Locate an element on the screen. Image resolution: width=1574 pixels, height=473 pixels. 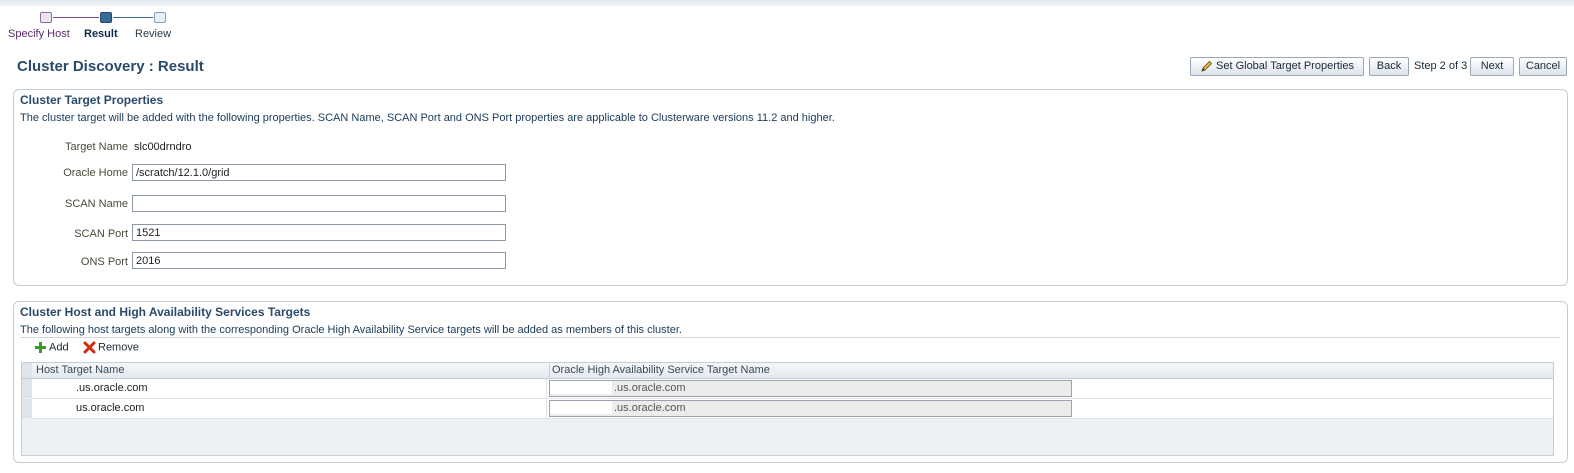
train-label-review: Review is located at coordinates (153, 34).